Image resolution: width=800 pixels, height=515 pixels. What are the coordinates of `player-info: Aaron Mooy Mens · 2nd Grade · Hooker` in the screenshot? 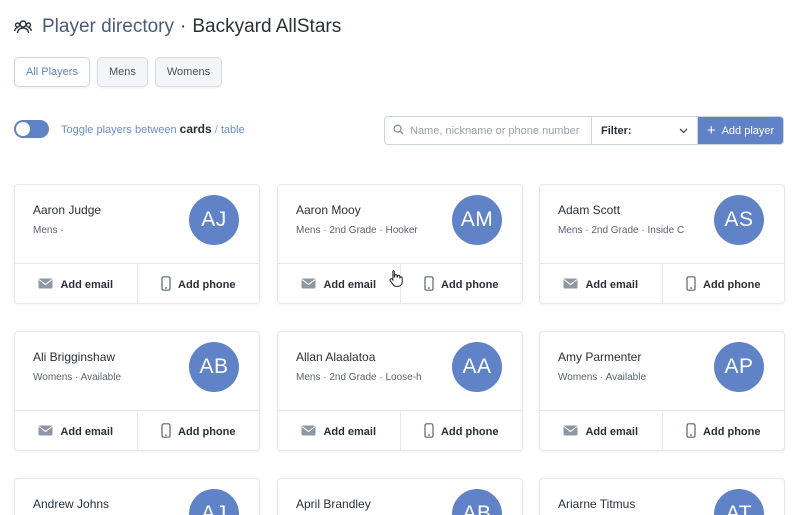 It's located at (376, 219).